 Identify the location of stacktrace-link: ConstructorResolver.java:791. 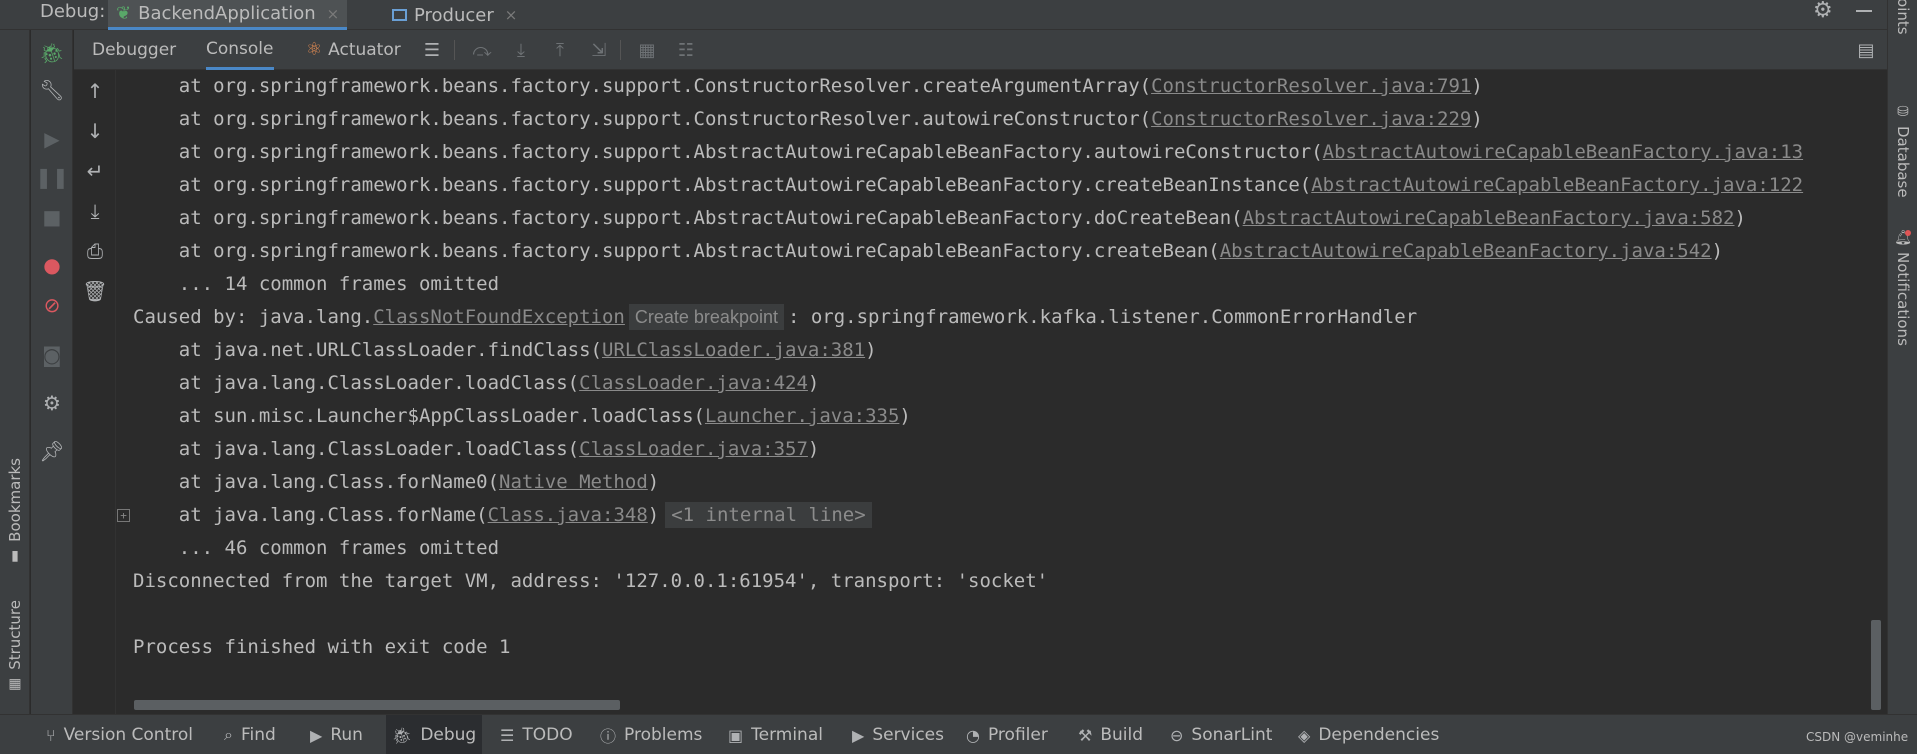
(1311, 86).